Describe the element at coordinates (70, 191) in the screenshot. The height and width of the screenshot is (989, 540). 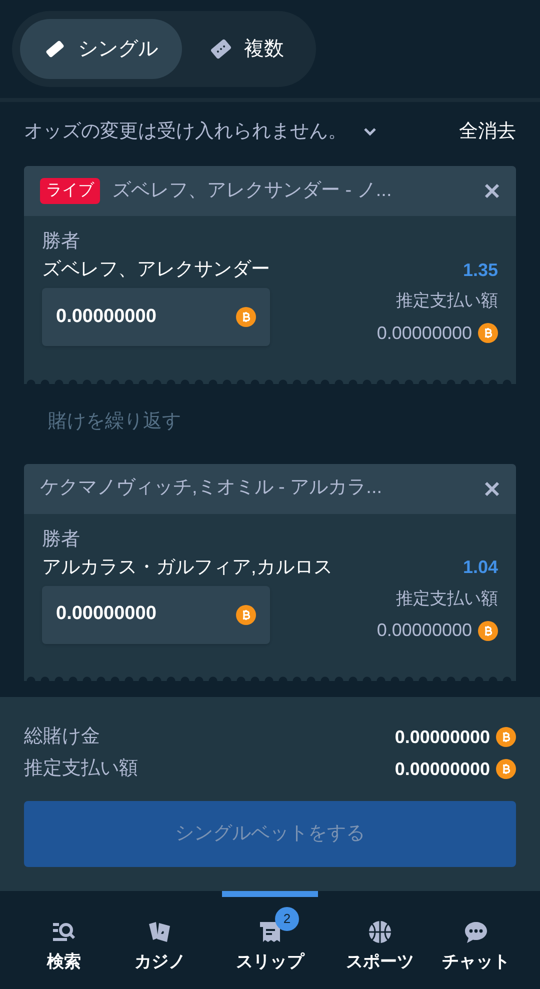
I see `live-badge: ライブ` at that location.